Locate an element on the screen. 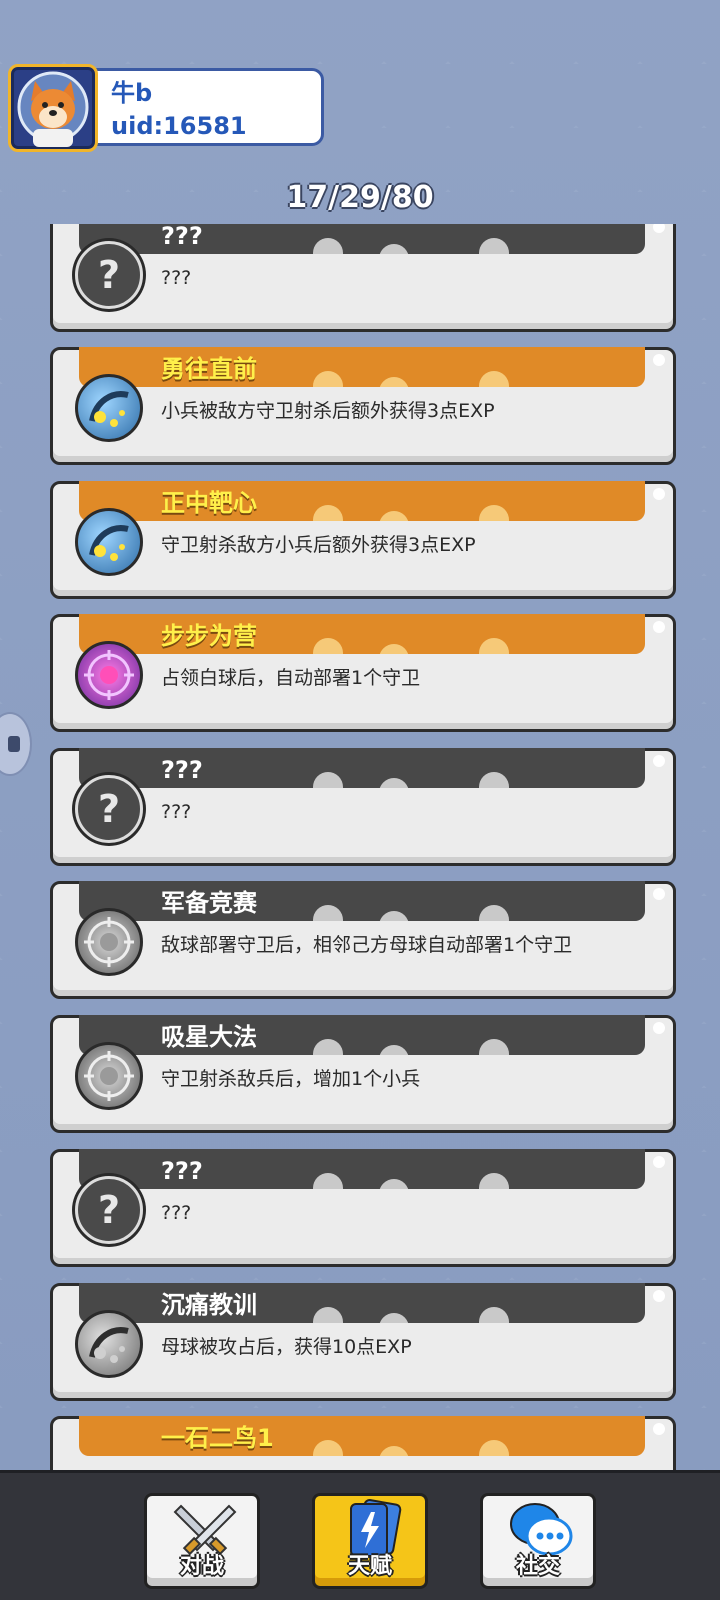 This screenshot has height=1600, width=720. talent-card: 正中靶心 守卫射杀敌方小兵后额外获得3点EXP is located at coordinates (363, 540).